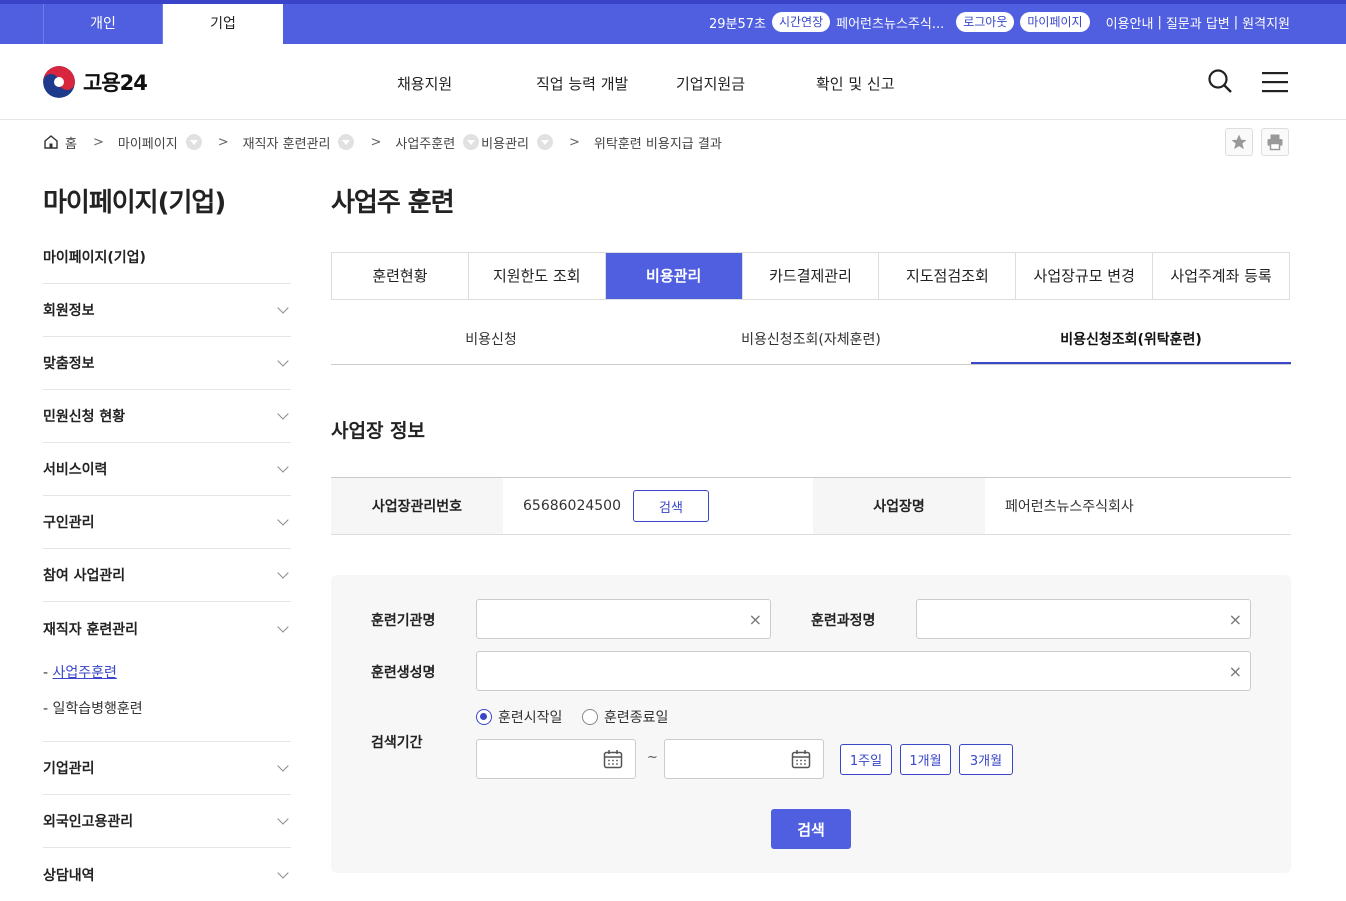 This screenshot has height=901, width=1346. Describe the element at coordinates (167, 575) in the screenshot. I see `sidebar-item-project: 참여 사업관리` at that location.